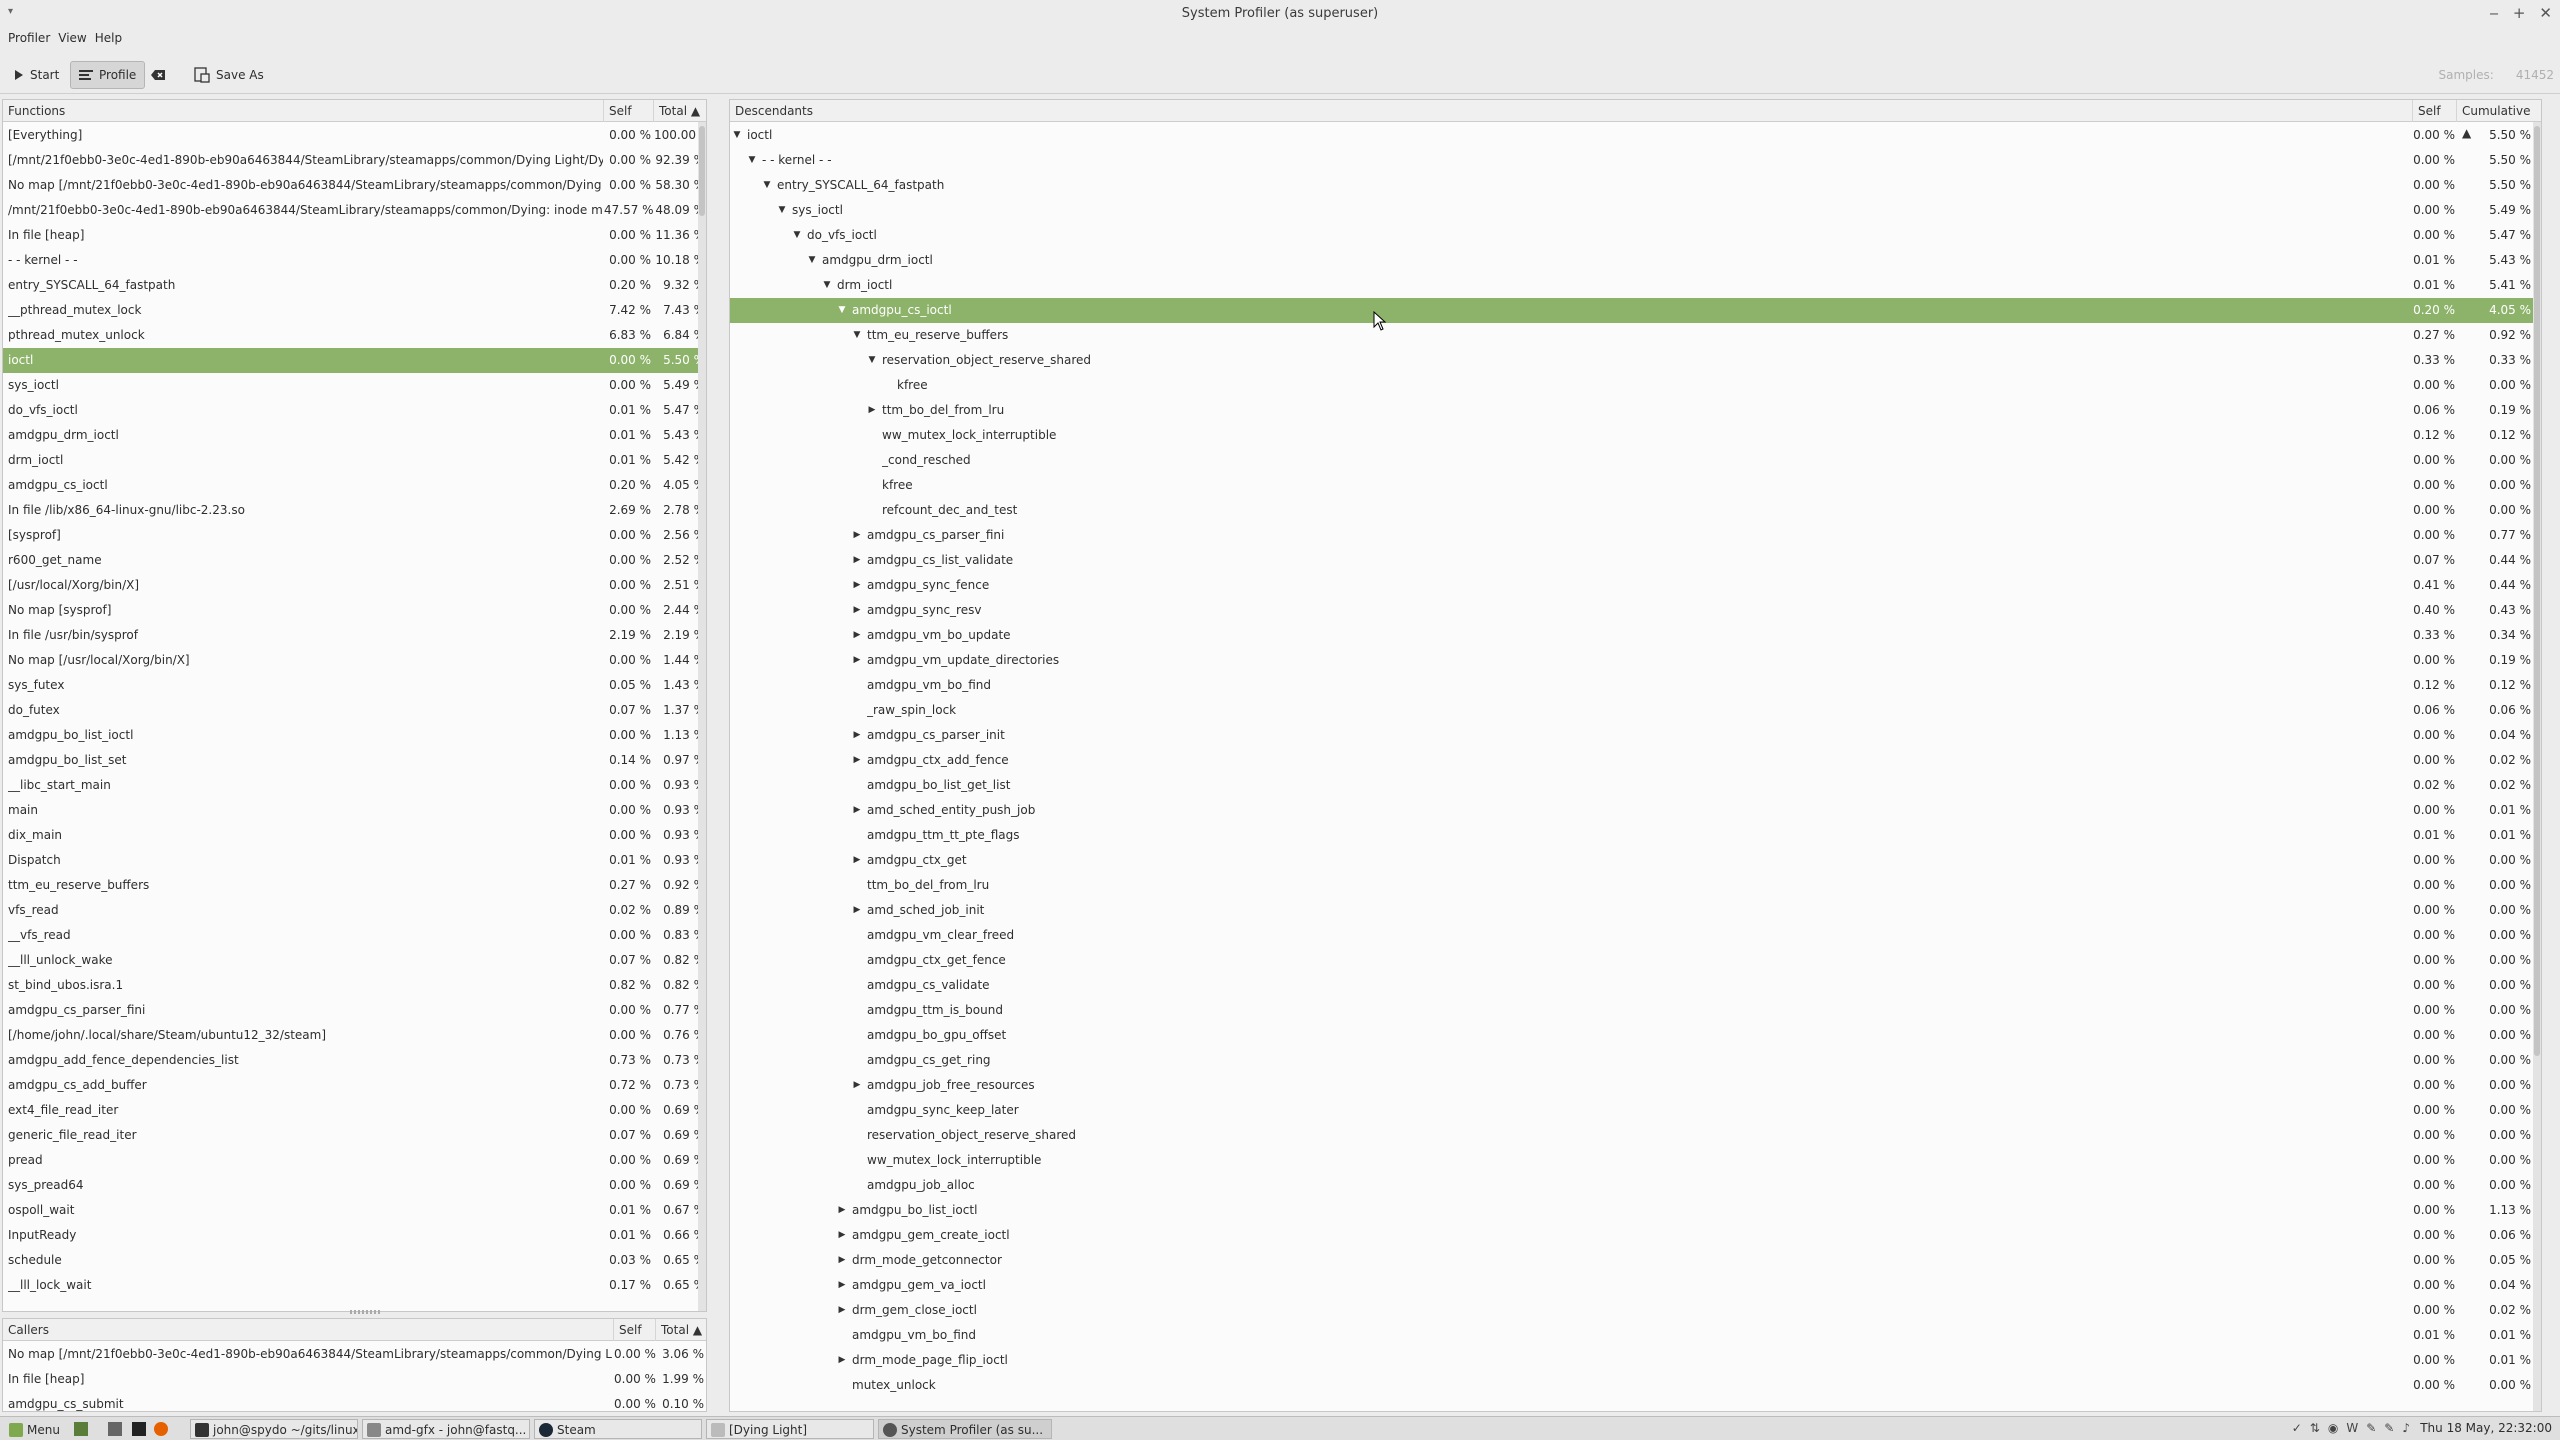  Describe the element at coordinates (635, 1330) in the screenshot. I see `callers-self-column-header: Self` at that location.